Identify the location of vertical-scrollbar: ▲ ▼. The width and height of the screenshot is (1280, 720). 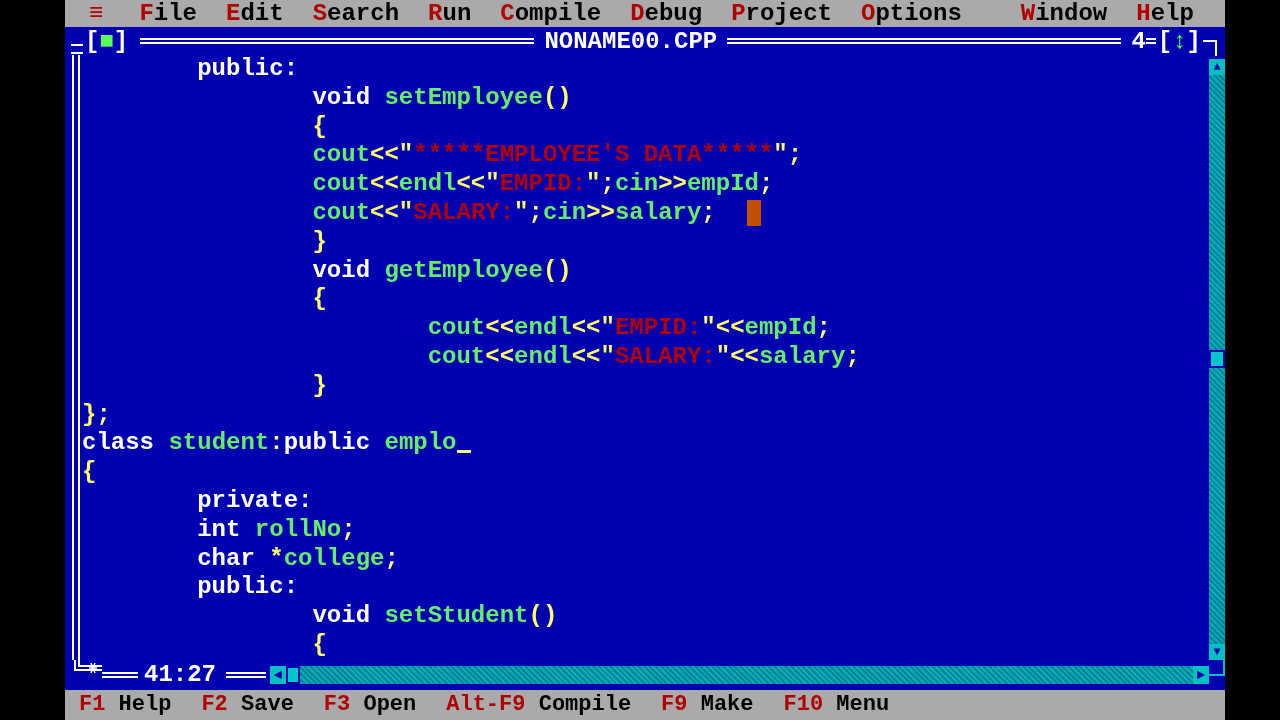
(1217, 359).